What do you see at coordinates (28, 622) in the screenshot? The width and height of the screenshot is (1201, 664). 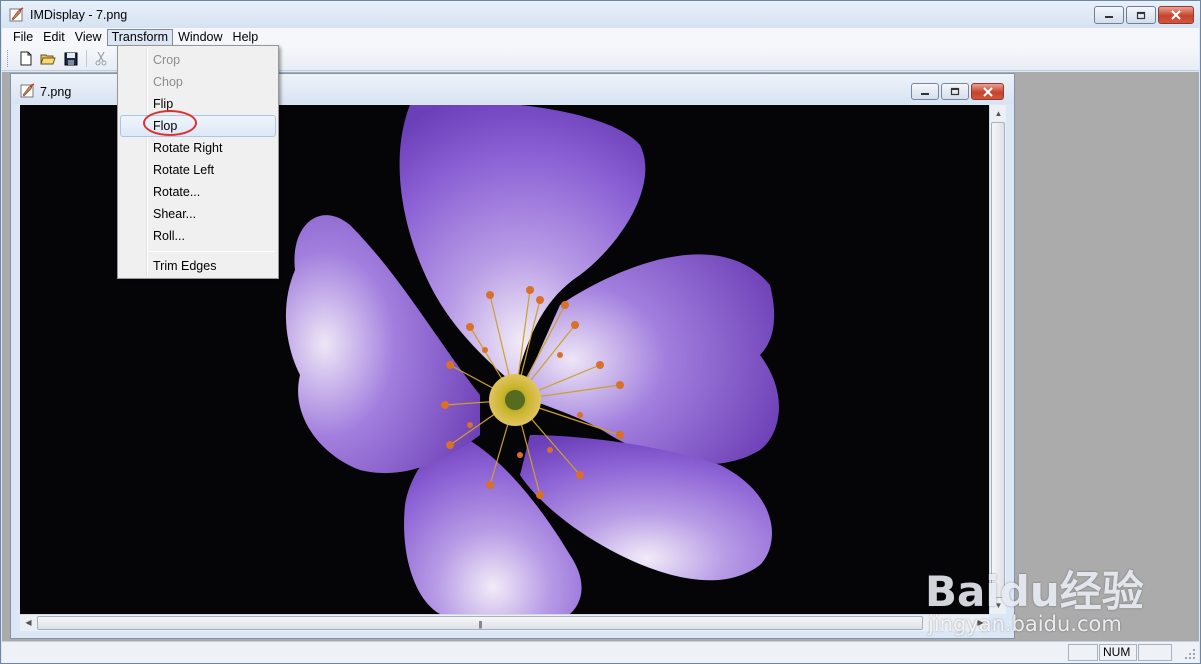 I see `scroll-left-arrow-icon: ◀` at bounding box center [28, 622].